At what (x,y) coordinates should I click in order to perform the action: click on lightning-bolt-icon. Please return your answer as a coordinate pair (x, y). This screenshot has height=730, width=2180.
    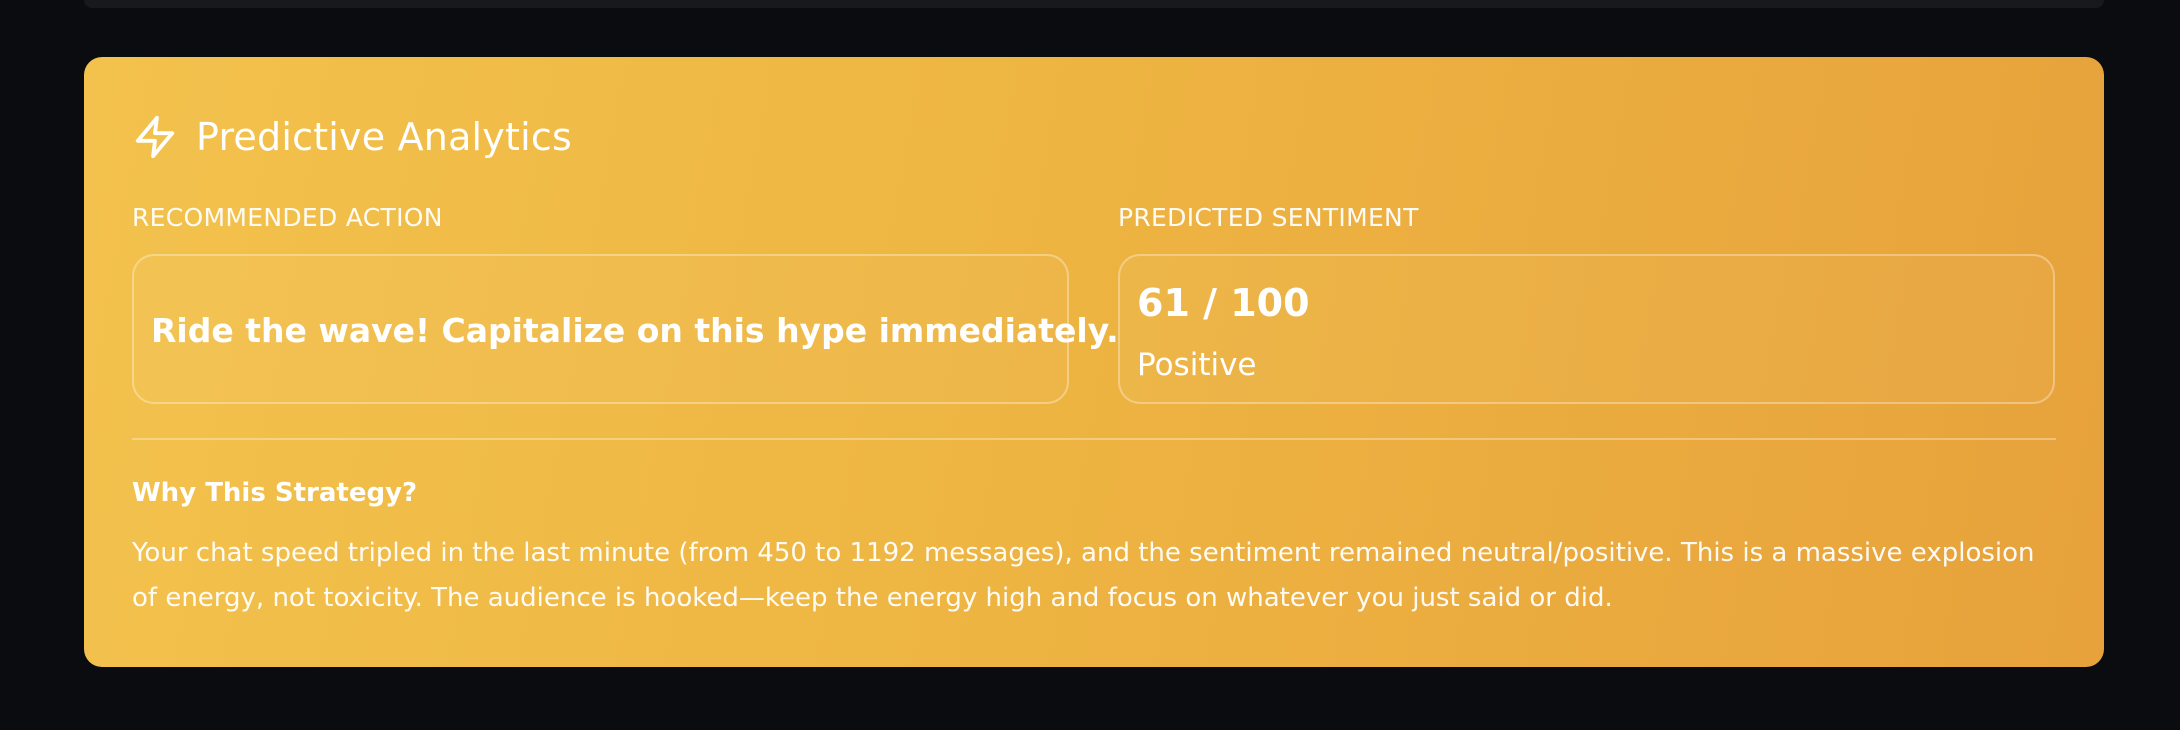
    Looking at the image, I should click on (155, 137).